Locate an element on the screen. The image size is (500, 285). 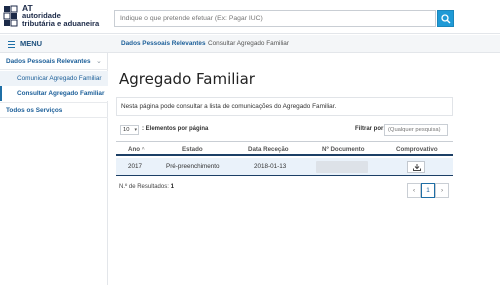
caret-down-icon: ▾ is located at coordinates (135, 130).